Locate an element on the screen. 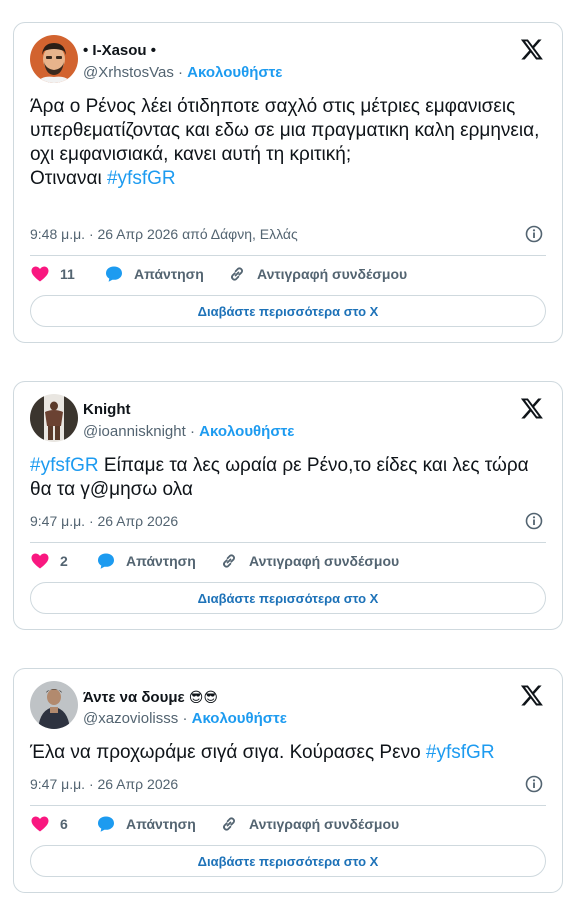 The height and width of the screenshot is (911, 586). action-bar: 11 Απάντηση Αντιγραφή συνδέσμου is located at coordinates (288, 274).